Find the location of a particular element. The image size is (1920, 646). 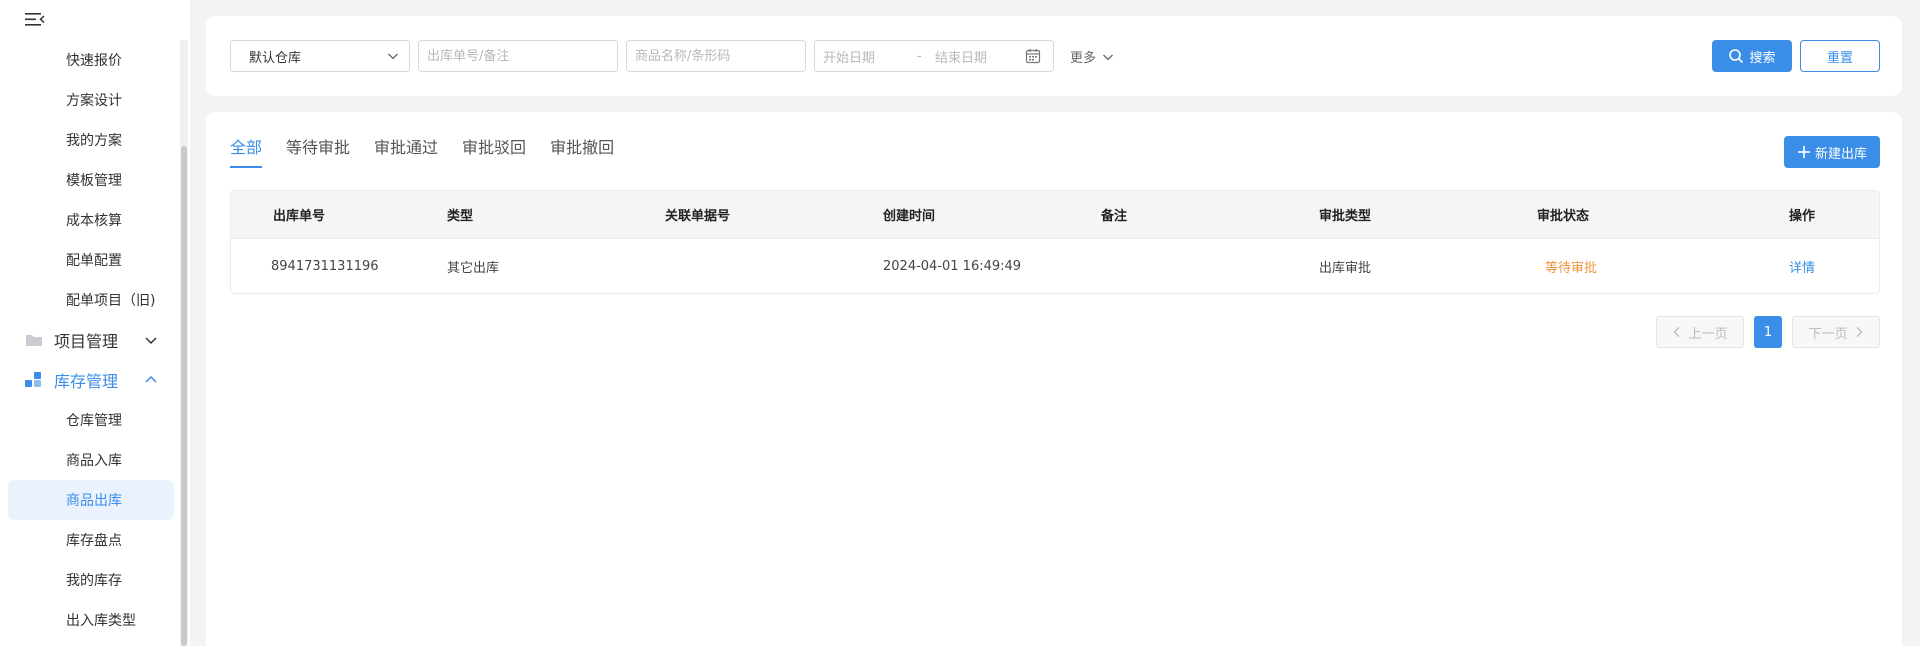

column-header: 创建时间 is located at coordinates (909, 216).